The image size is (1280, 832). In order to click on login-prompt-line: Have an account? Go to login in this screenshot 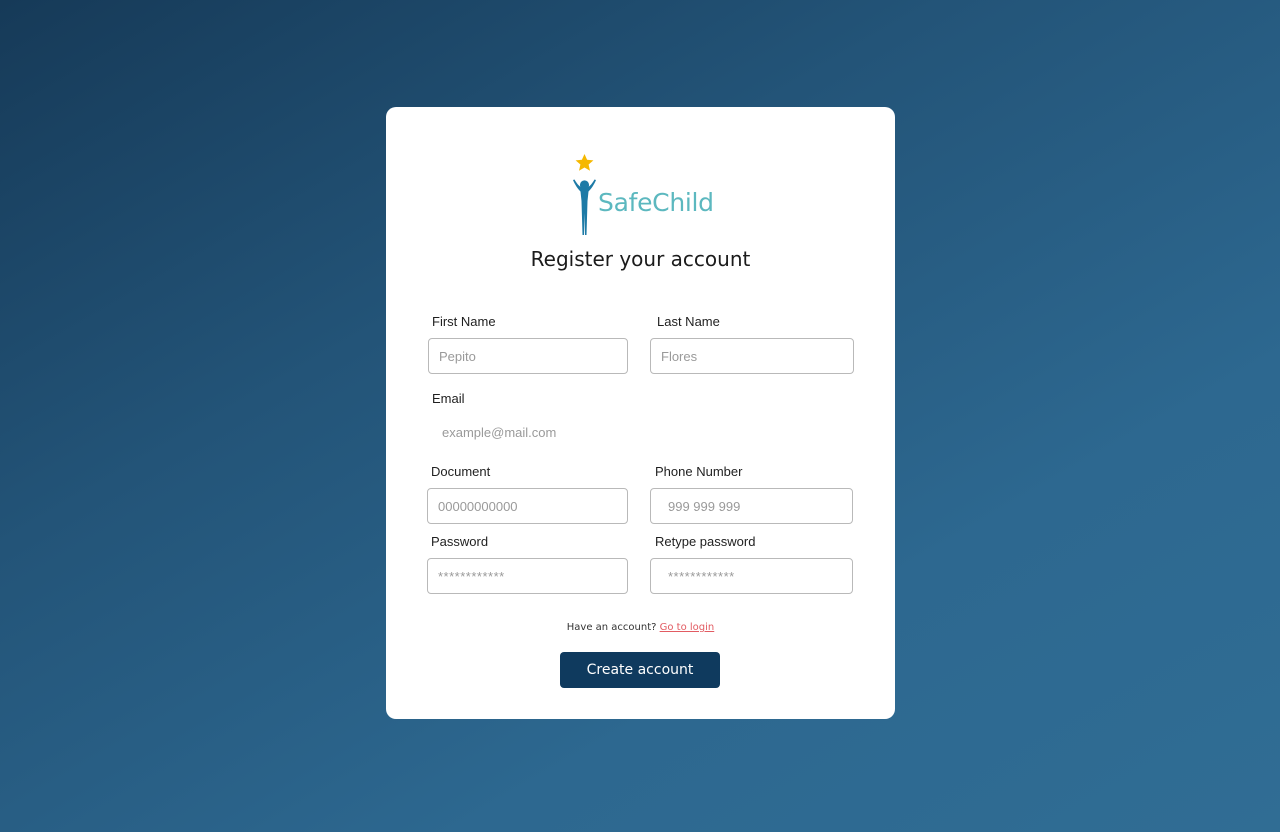, I will do `click(640, 627)`.